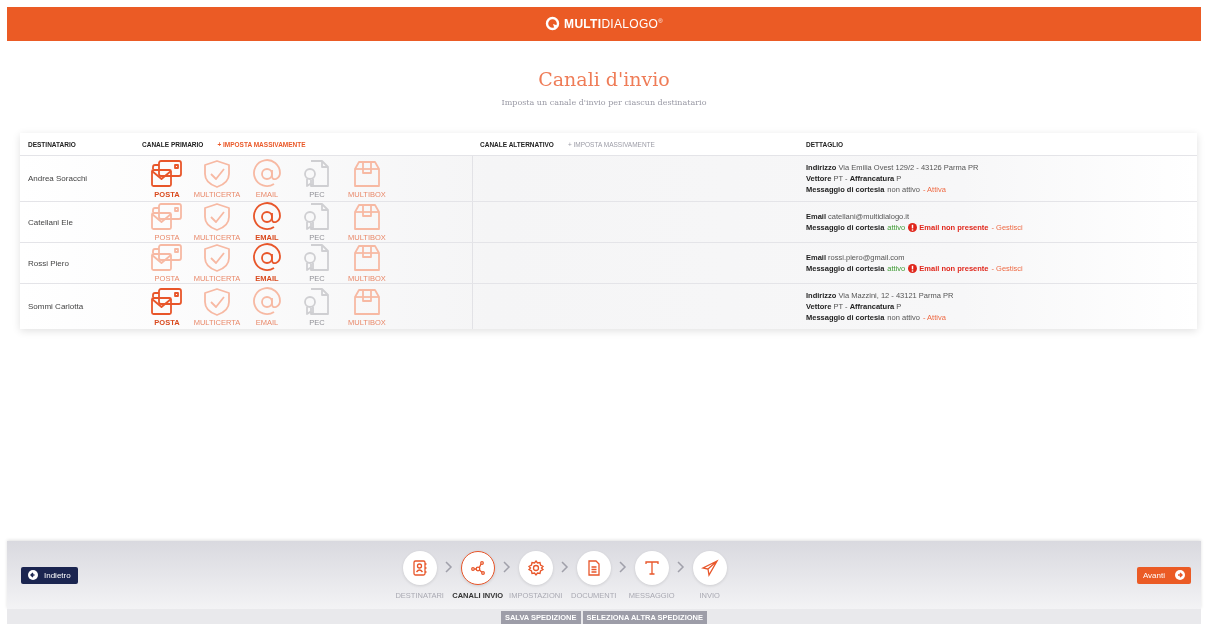 This screenshot has height=624, width=1208. Describe the element at coordinates (553, 24) in the screenshot. I see `logo-icon` at that location.